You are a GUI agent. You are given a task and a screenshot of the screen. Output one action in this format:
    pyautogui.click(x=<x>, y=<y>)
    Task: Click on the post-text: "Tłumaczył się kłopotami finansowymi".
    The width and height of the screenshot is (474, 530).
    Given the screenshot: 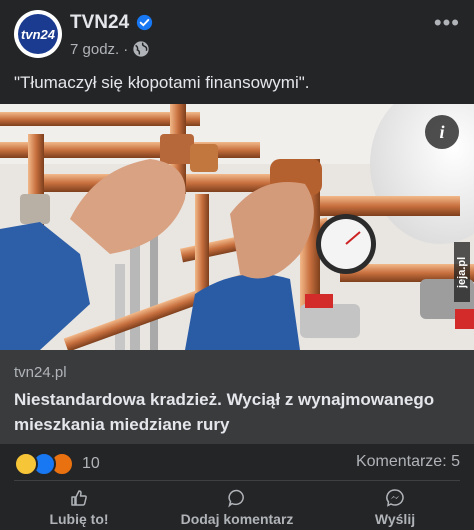 What is the action you would take?
    pyautogui.click(x=162, y=82)
    